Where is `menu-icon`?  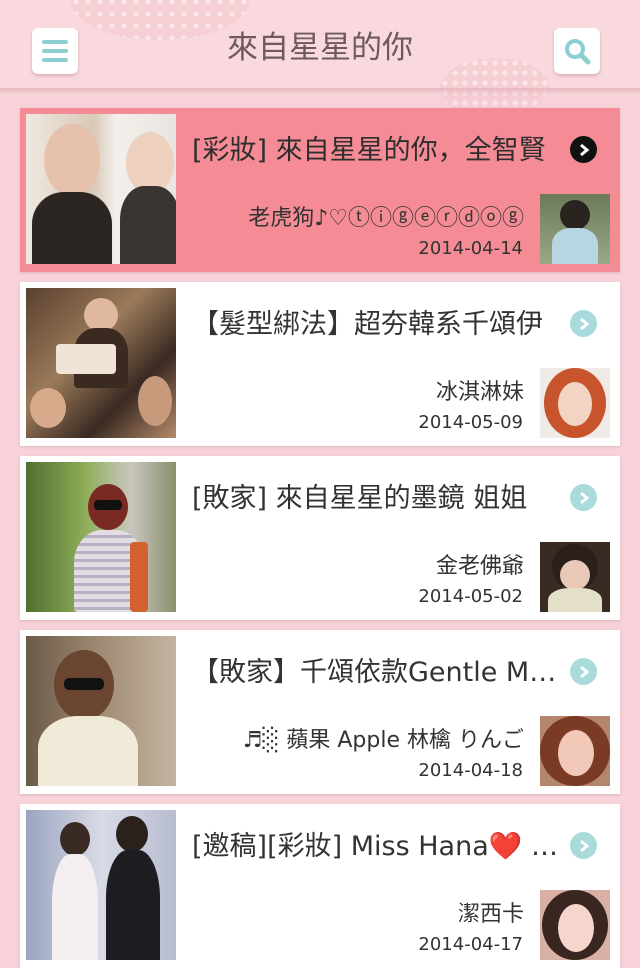
menu-icon is located at coordinates (55, 51).